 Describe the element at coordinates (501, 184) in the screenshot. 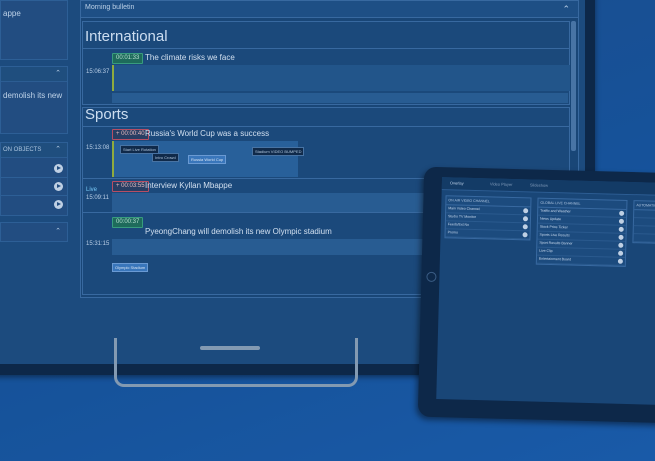

I see `tablet-tab-video-player: Video Player` at that location.